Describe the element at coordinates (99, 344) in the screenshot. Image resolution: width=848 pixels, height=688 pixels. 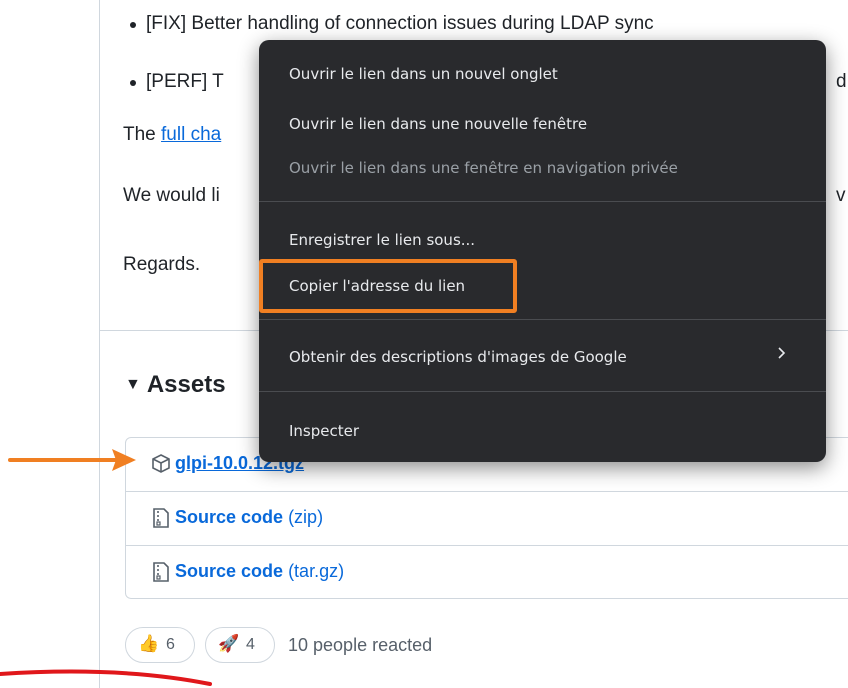
I see `timeline-divider` at that location.